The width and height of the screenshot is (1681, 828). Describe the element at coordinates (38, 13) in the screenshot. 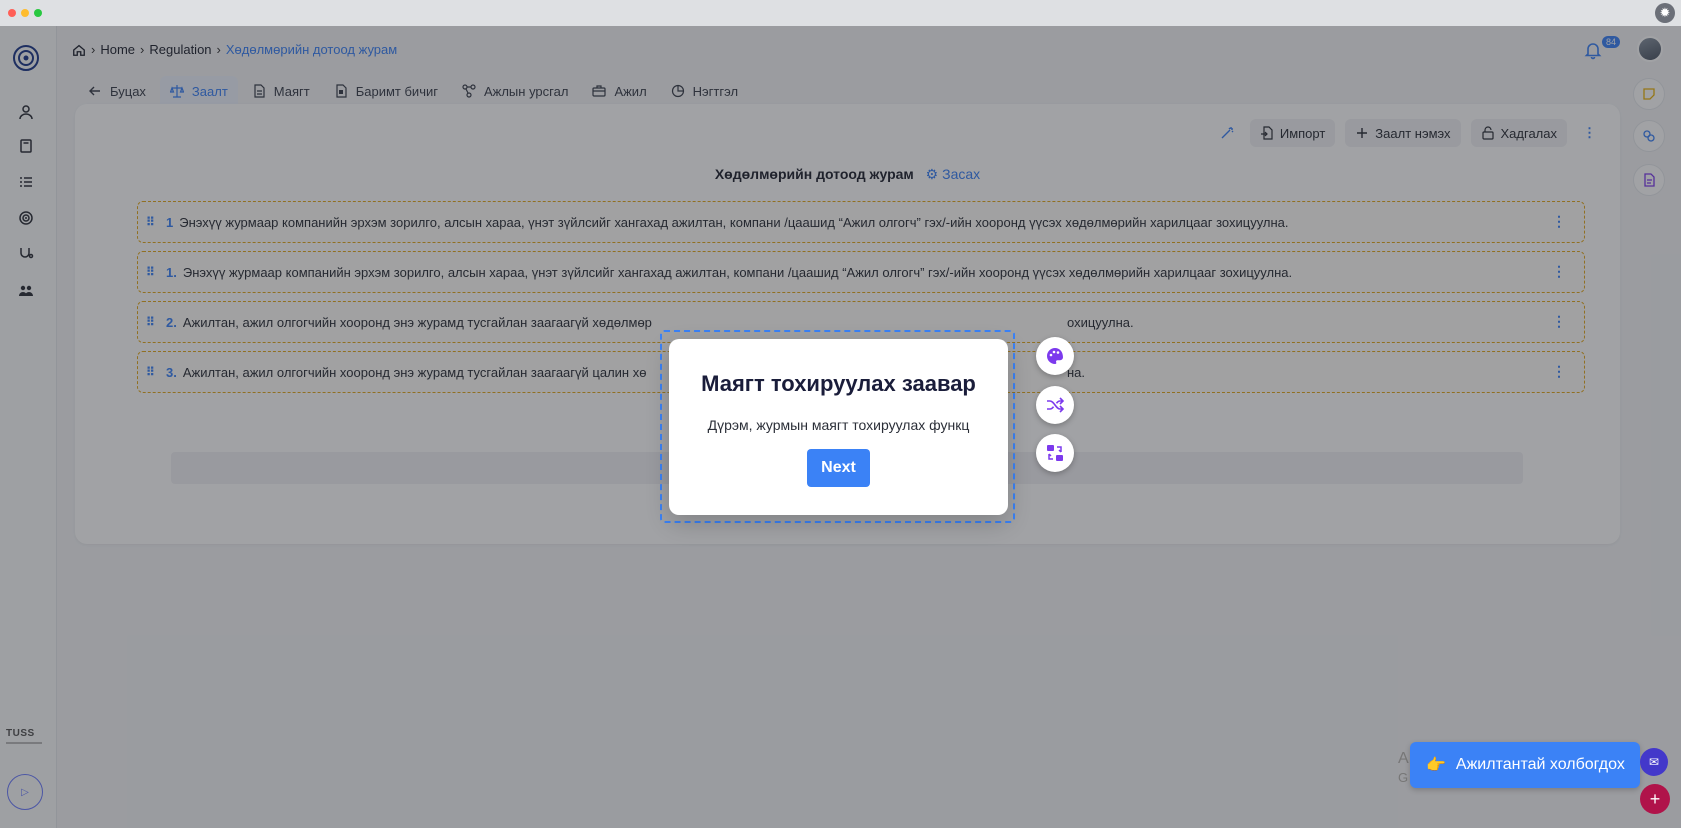

I see `maximize-window-dot` at that location.